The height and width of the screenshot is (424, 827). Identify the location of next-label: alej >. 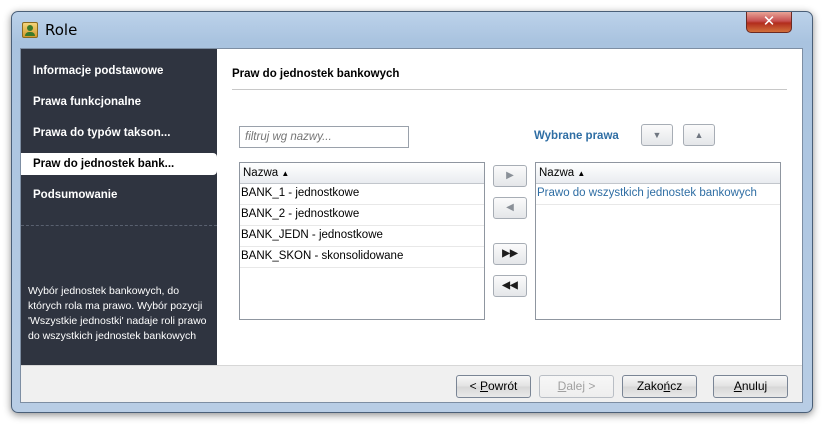
(581, 386).